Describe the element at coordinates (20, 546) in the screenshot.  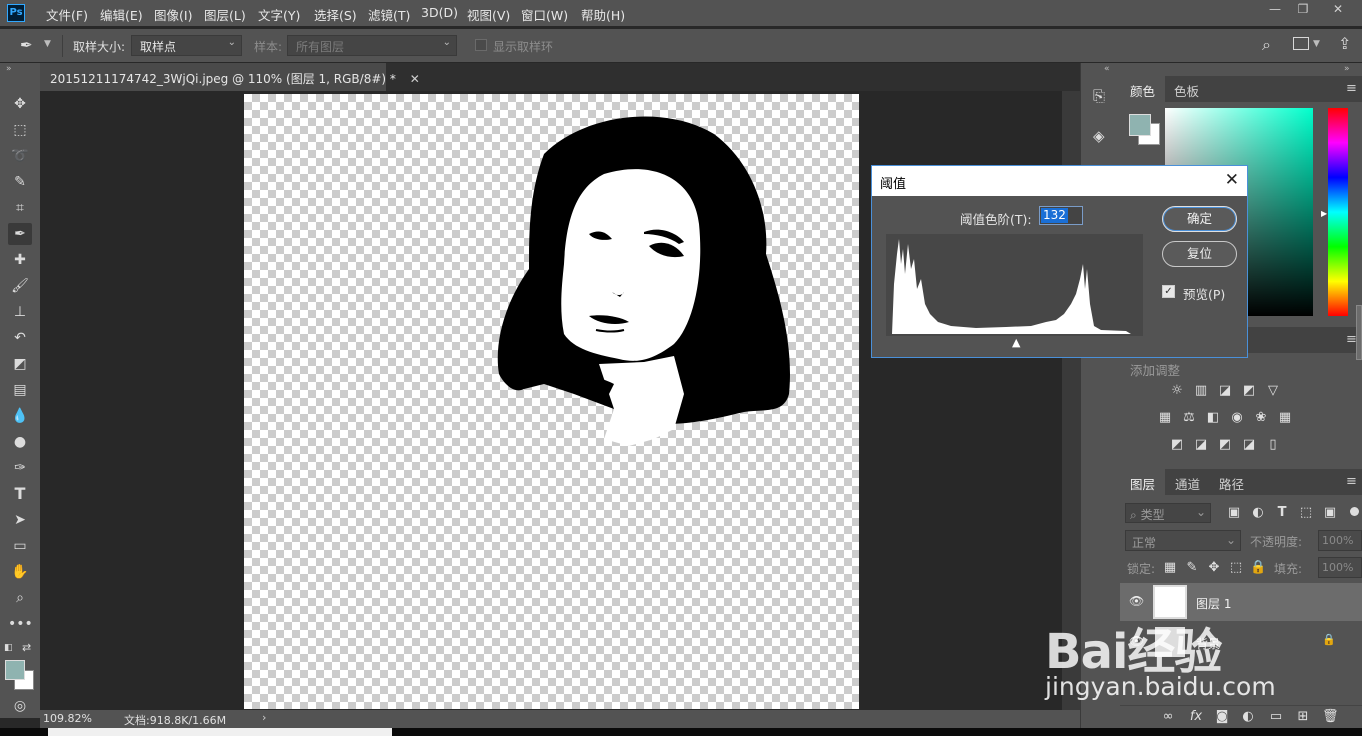
I see `rectangle-tool-icon: ▭` at that location.